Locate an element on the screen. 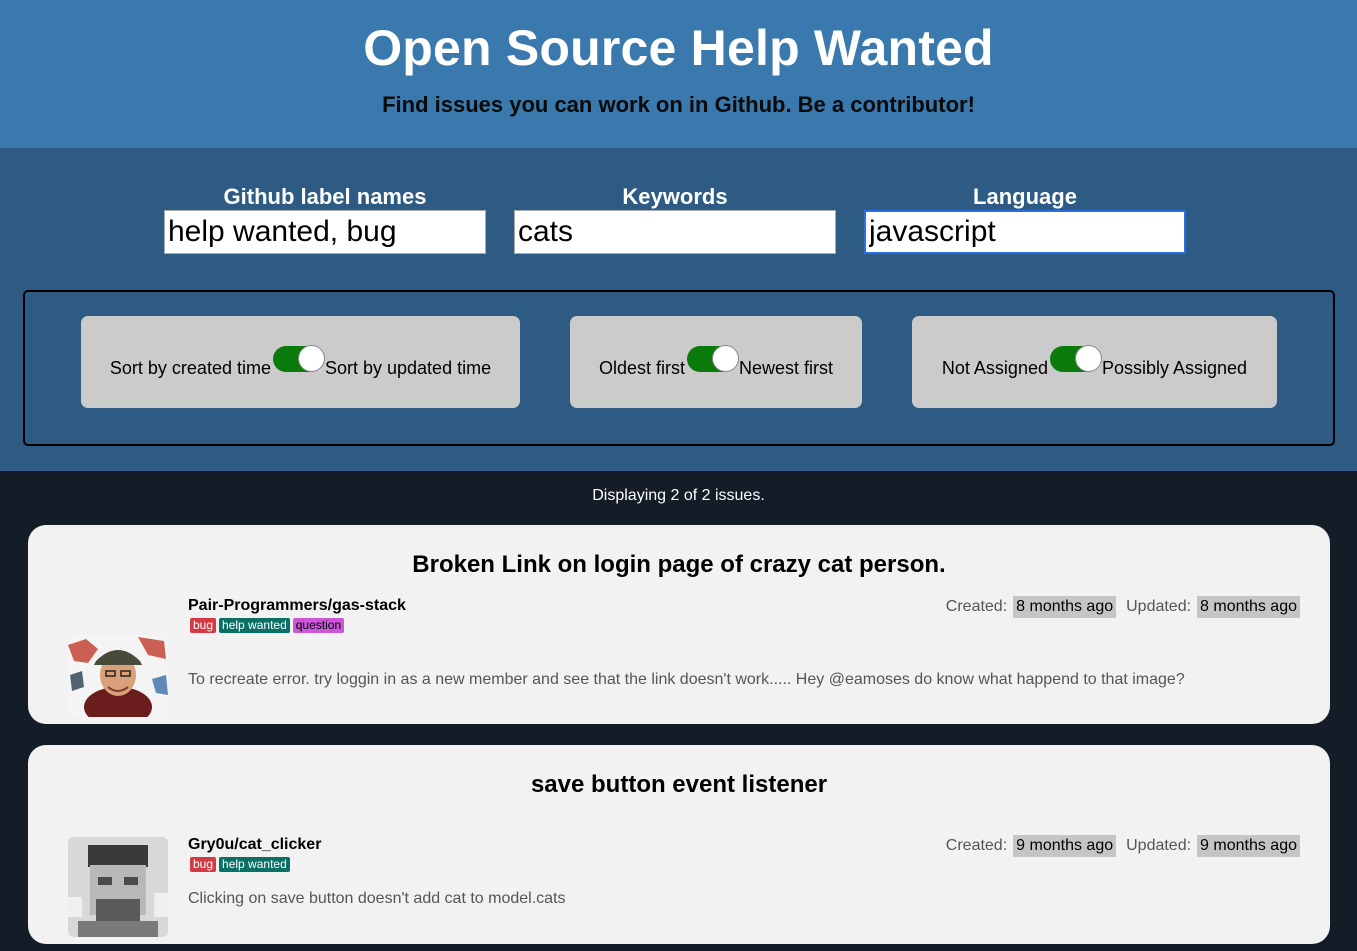  updated-value: 8 months ago is located at coordinates (1248, 607).